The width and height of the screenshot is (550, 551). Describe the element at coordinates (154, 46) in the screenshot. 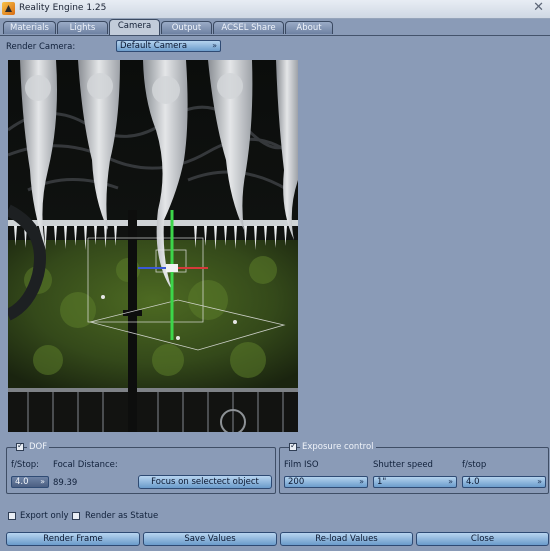

I see `render-camera-value: Default Camera` at that location.